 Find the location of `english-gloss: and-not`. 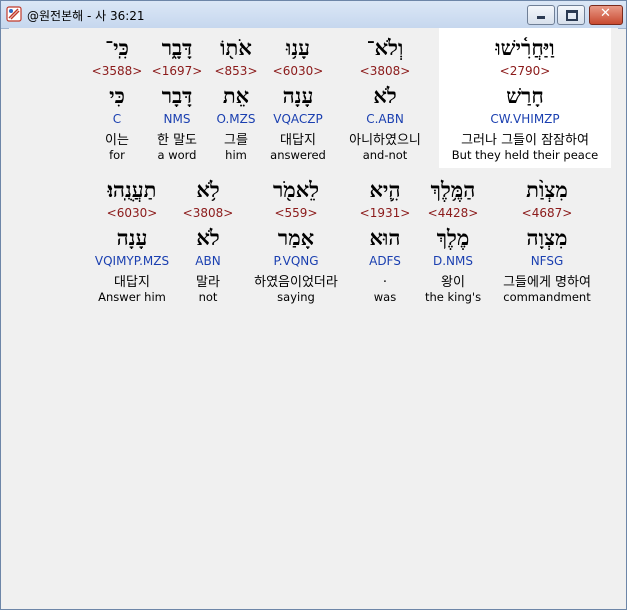

english-gloss: and-not is located at coordinates (385, 155).